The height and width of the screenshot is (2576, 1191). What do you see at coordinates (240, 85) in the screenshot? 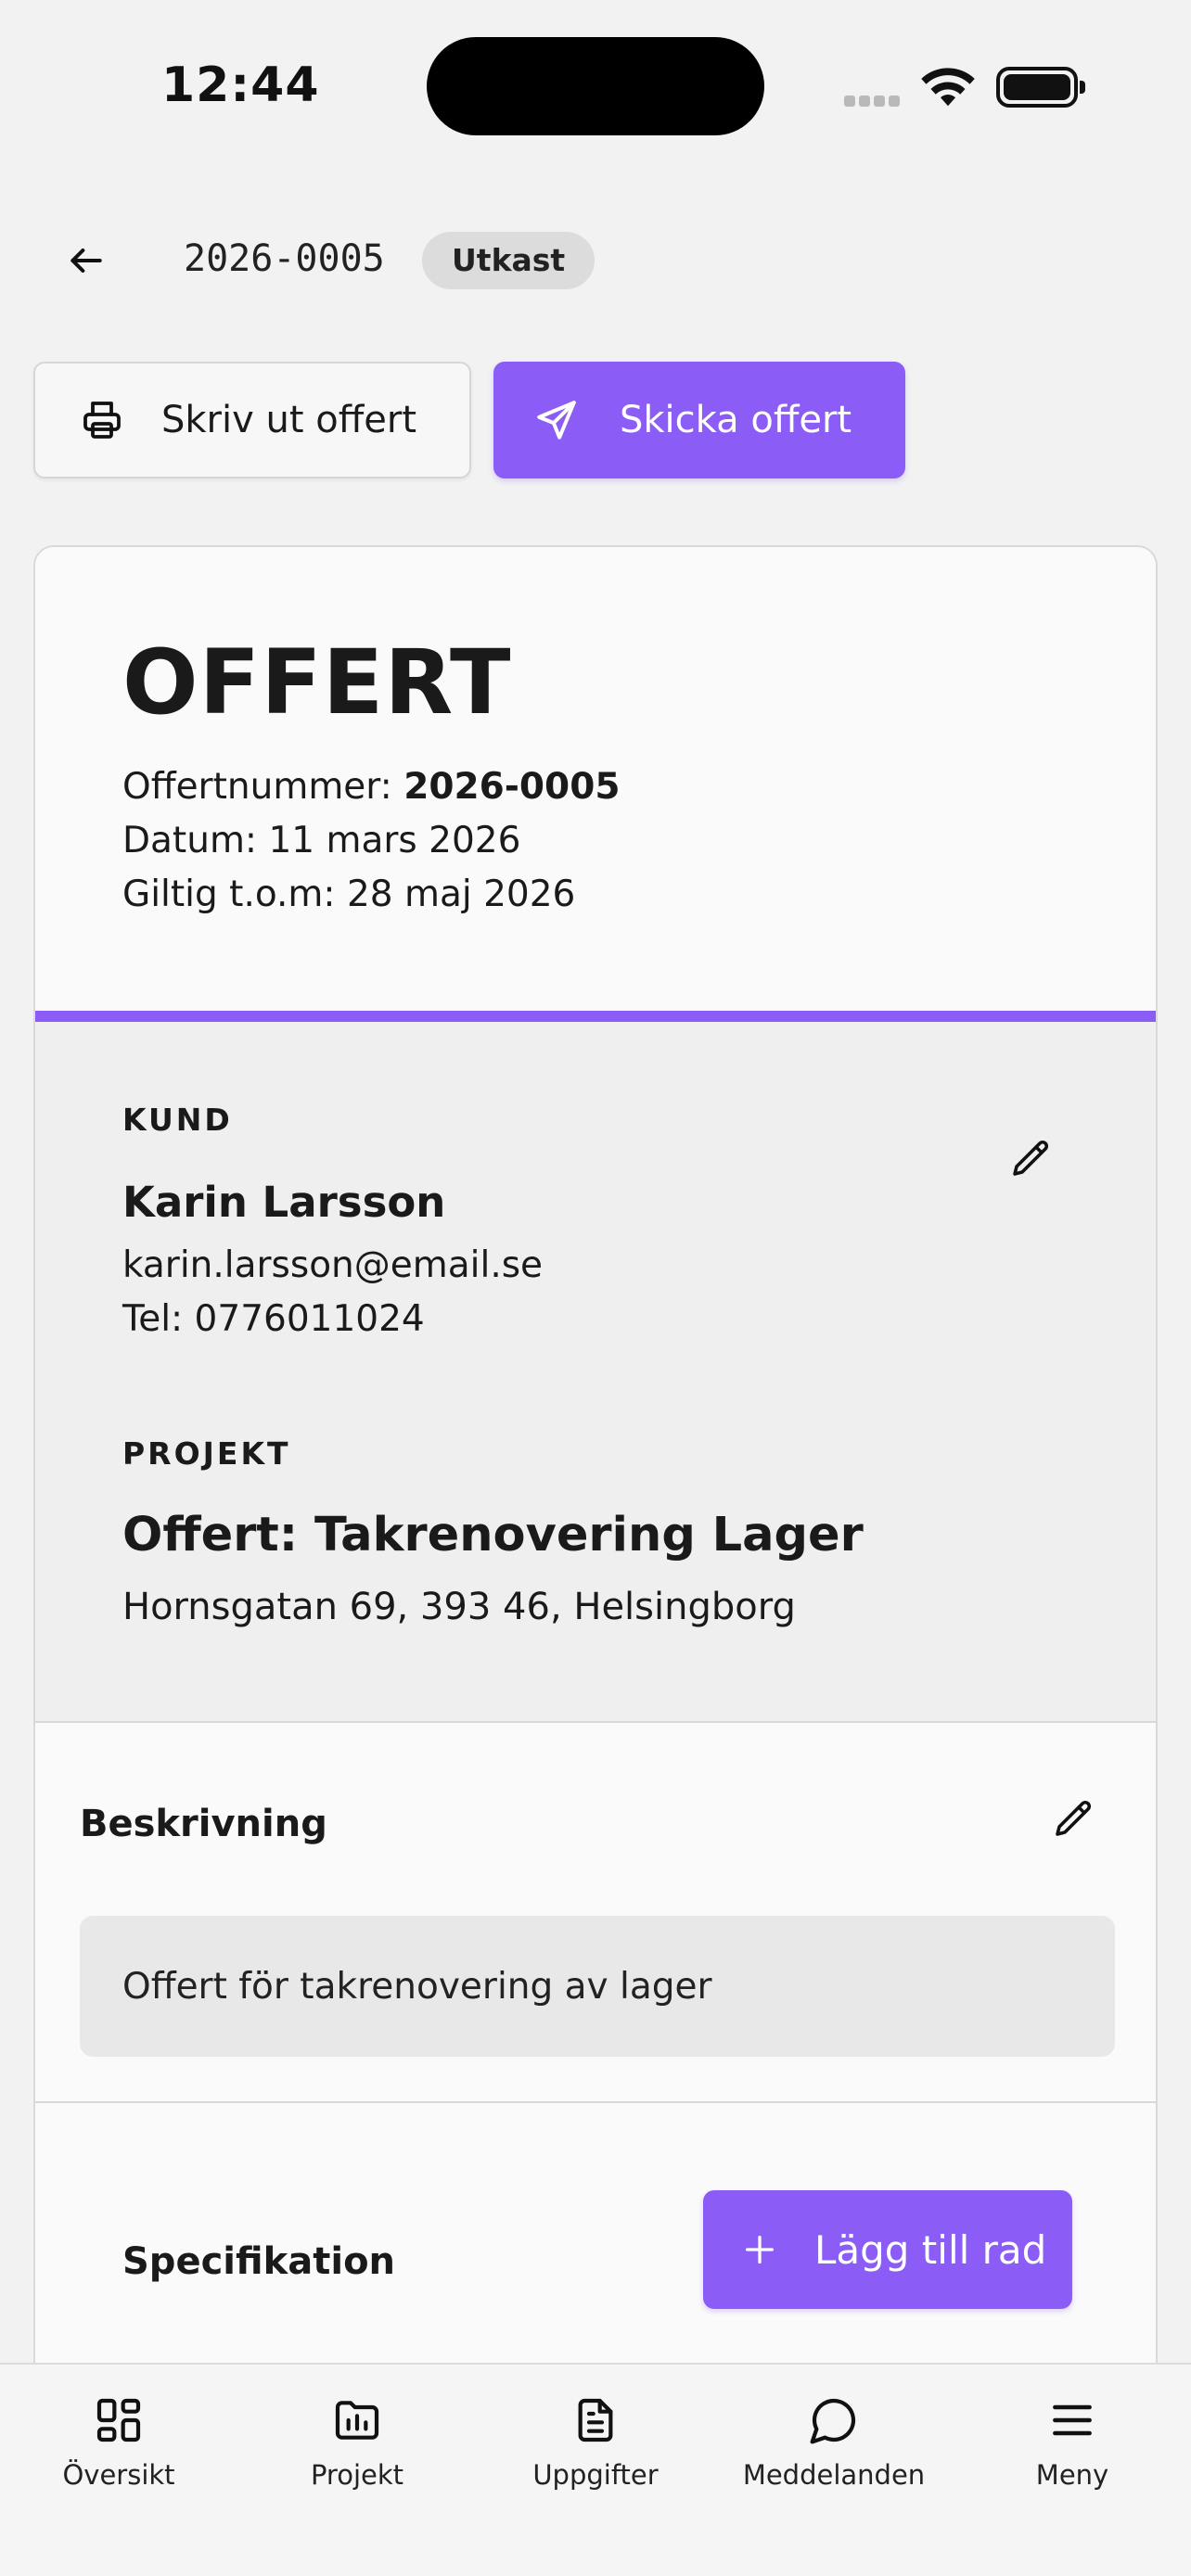
I see `status-time: 12:44` at bounding box center [240, 85].